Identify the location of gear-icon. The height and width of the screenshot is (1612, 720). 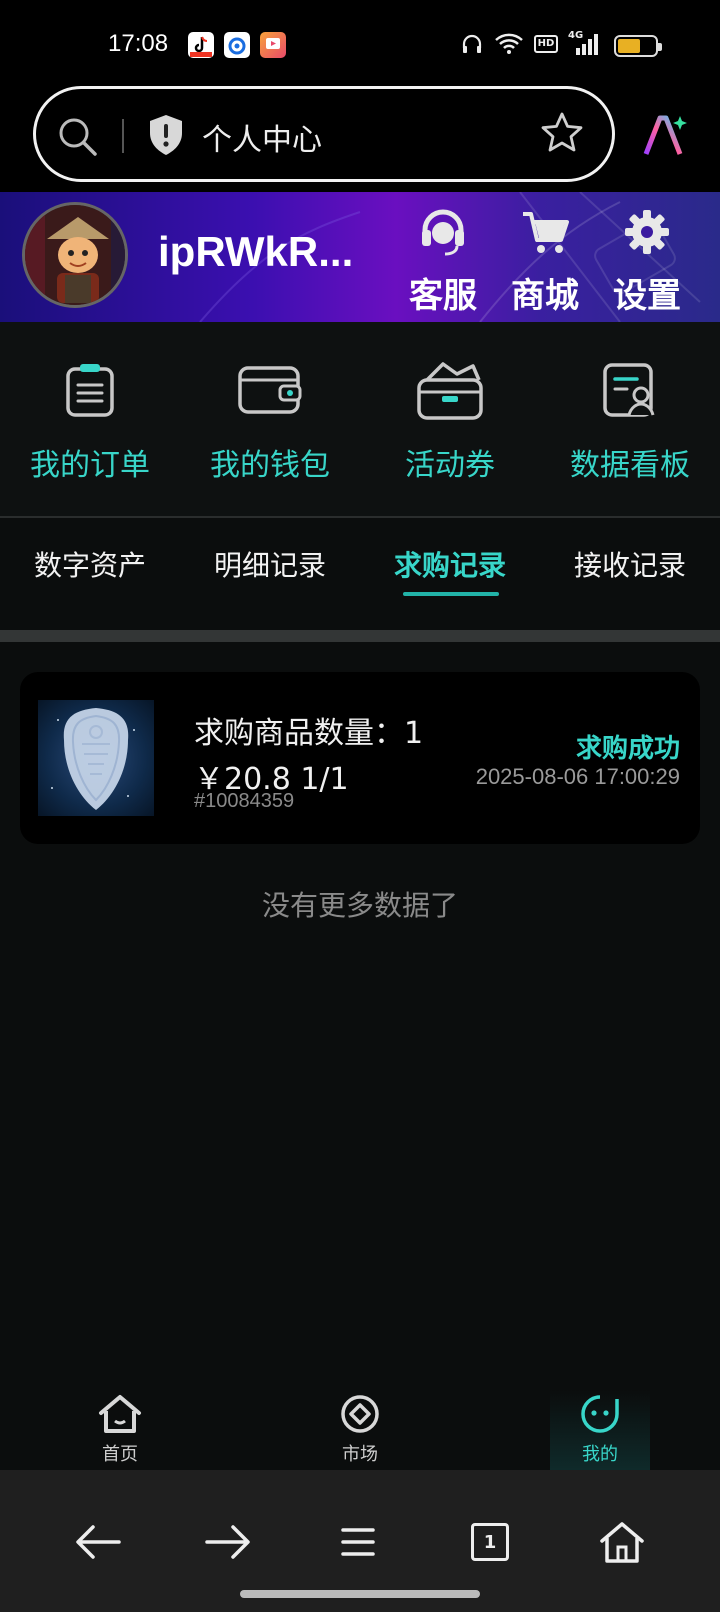
(647, 232).